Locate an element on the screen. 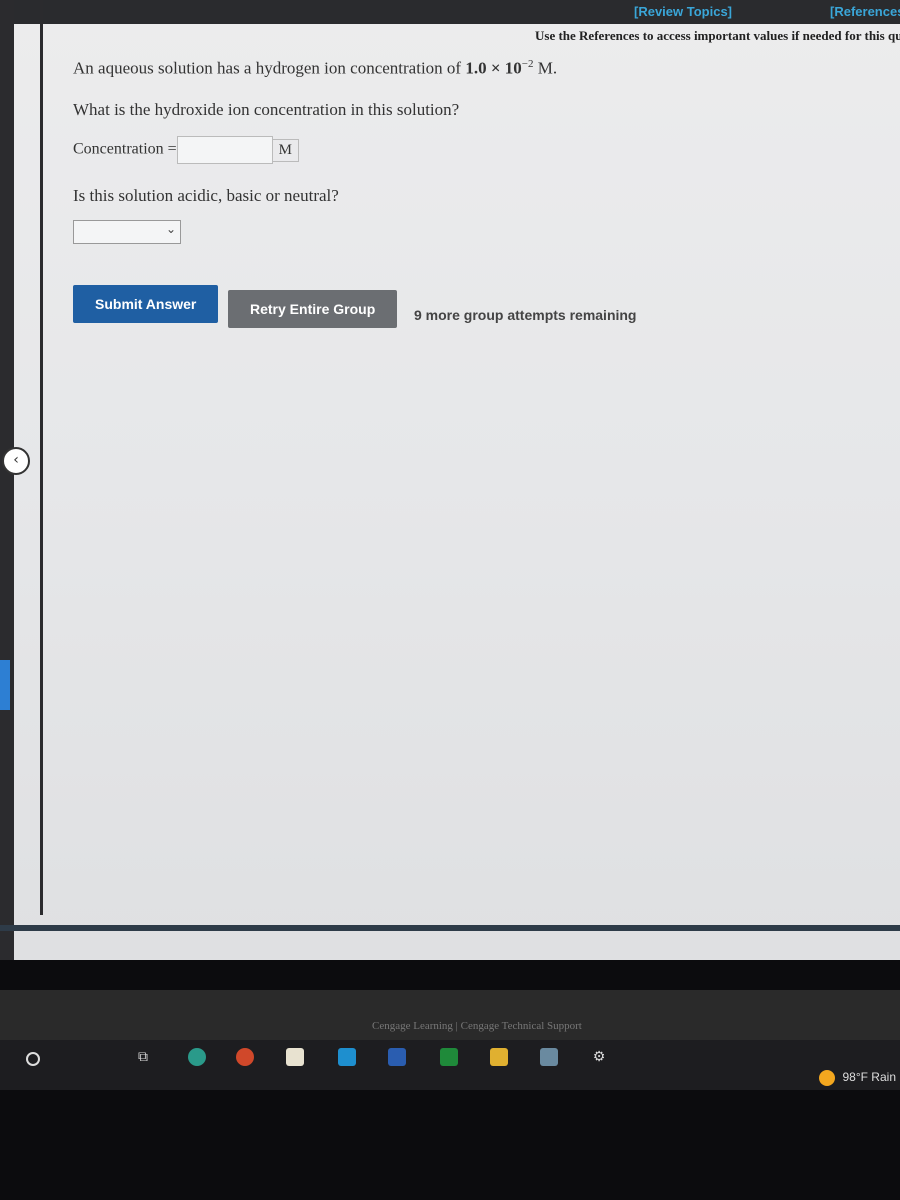 The image size is (900, 1200). panel-divider is located at coordinates (41, 457).